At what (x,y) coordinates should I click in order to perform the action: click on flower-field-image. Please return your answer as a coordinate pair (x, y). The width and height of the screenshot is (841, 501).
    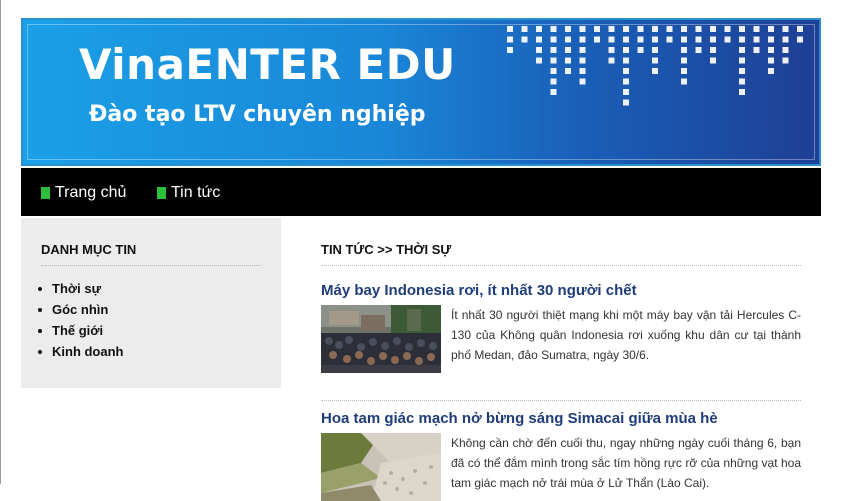
    Looking at the image, I should click on (381, 467).